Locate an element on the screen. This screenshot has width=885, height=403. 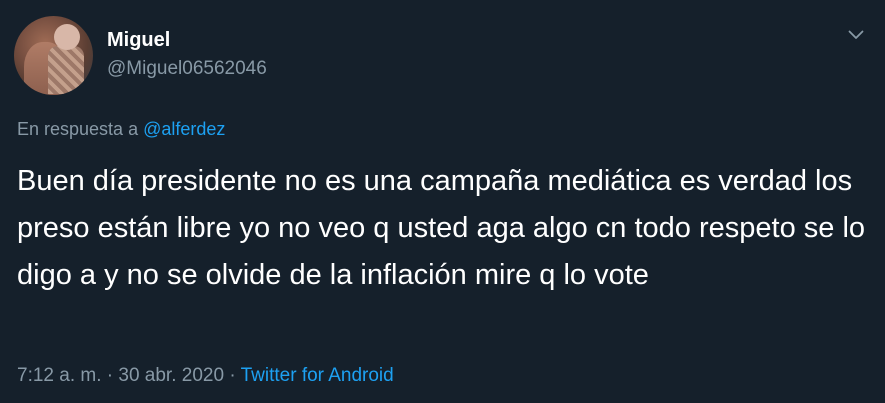
tweet-date: 30 abr. 2020 is located at coordinates (171, 375).